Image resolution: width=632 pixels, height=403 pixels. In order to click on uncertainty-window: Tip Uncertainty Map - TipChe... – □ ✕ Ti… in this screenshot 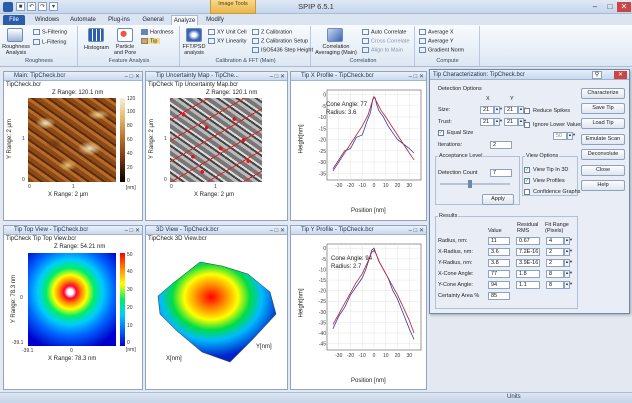, I will do `click(216, 146)`.